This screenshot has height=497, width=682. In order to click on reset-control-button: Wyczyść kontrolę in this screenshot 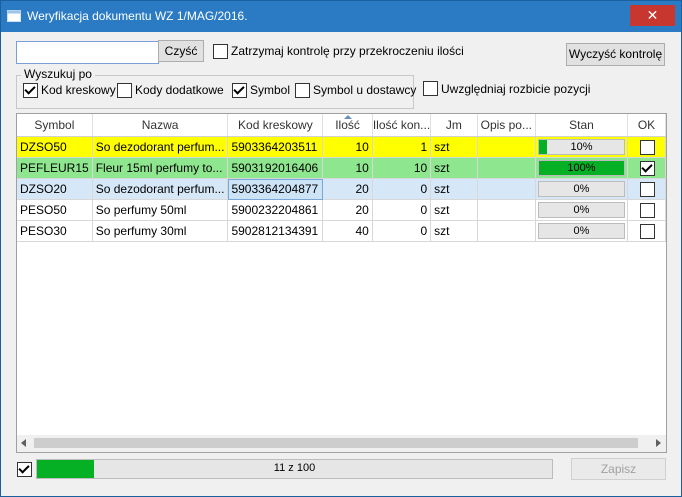, I will do `click(615, 54)`.